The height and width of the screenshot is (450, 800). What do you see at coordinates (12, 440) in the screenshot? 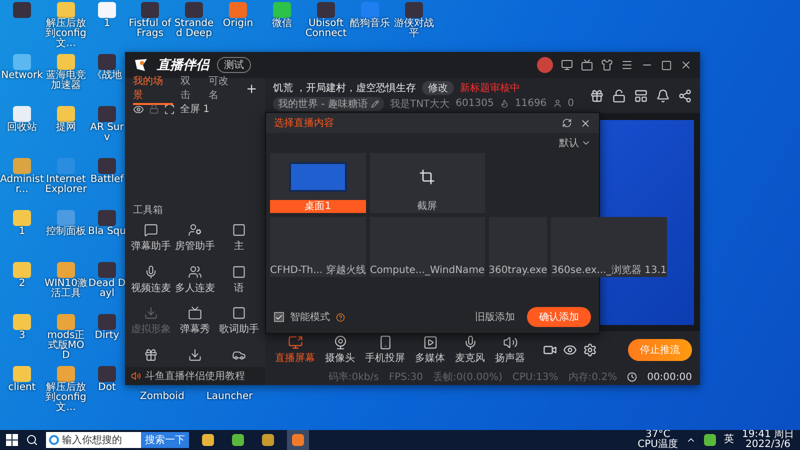
I see `windows-icon` at bounding box center [12, 440].